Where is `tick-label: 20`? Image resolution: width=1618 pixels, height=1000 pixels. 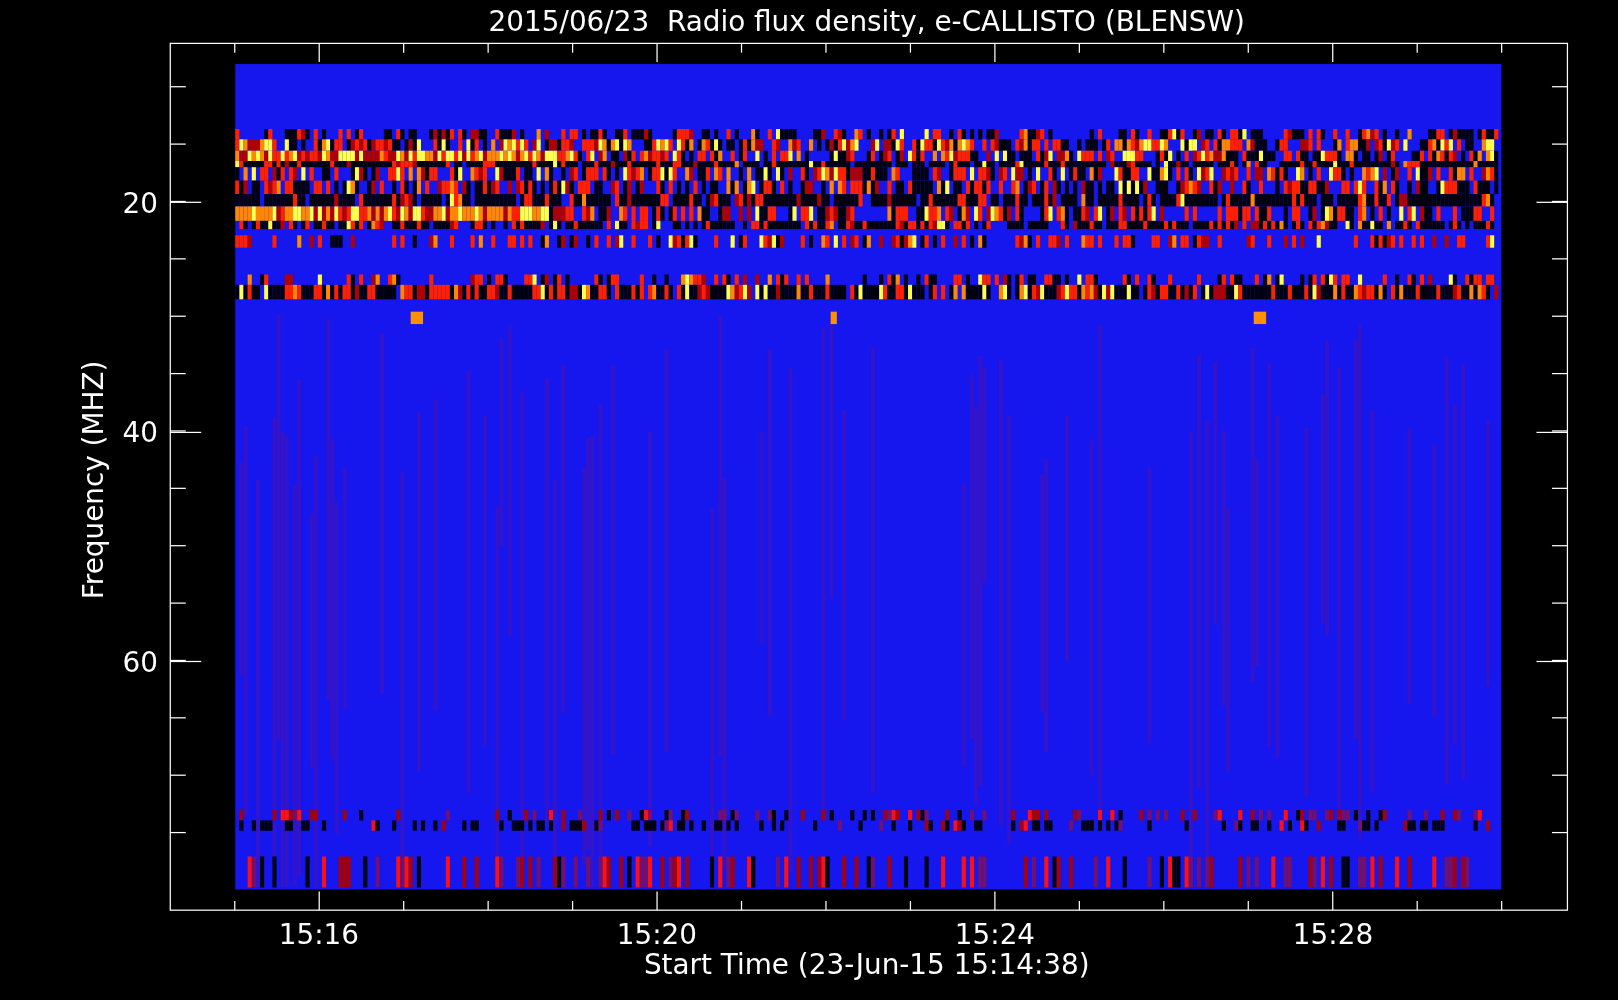
tick-label: 20 is located at coordinates (140, 203).